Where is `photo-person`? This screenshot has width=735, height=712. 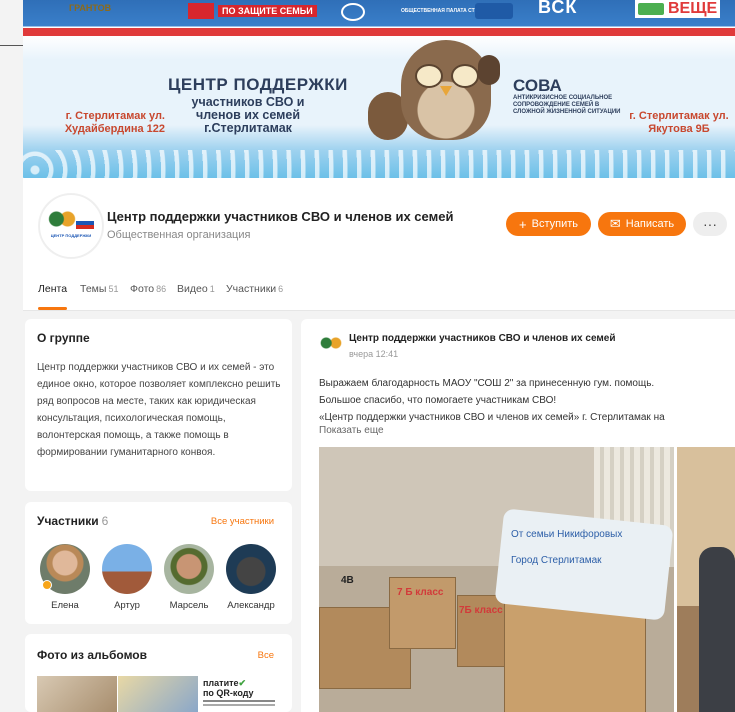
photo-person is located at coordinates (717, 629).